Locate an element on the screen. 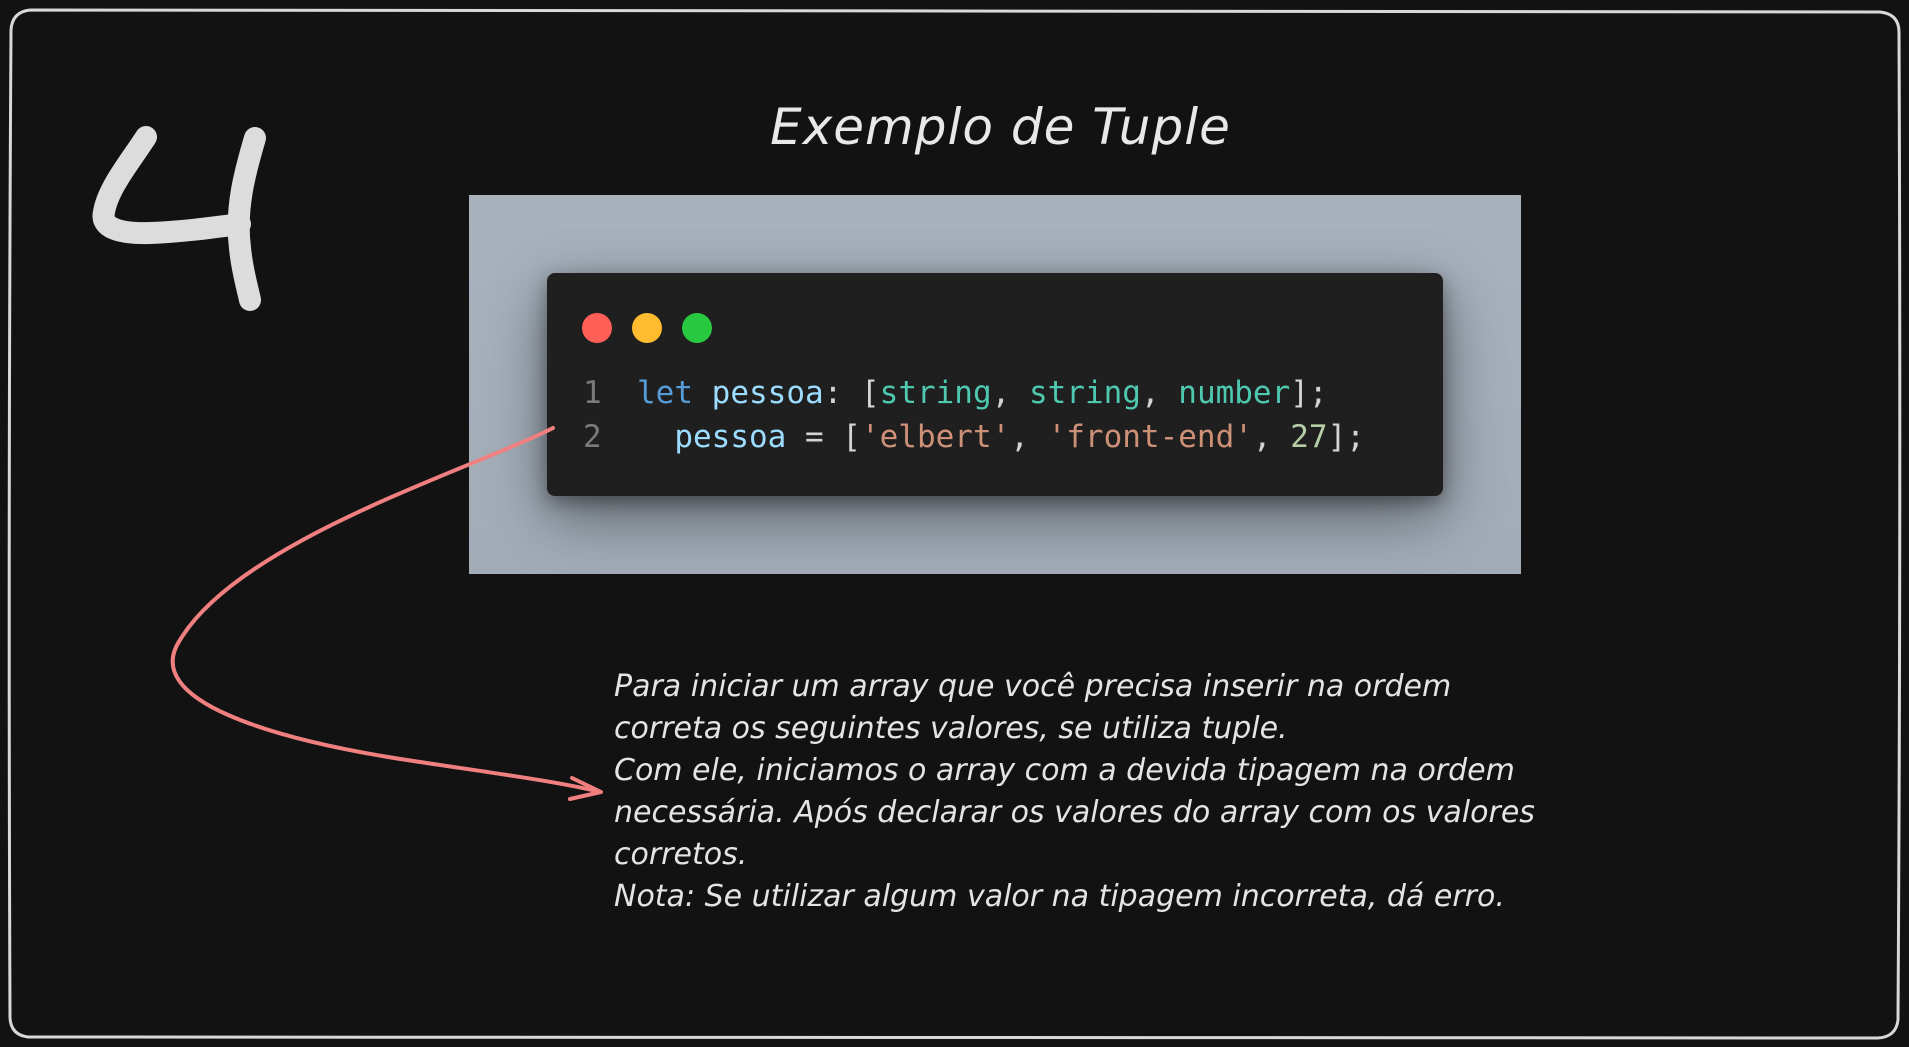 This screenshot has width=1909, height=1047. maximize-dot-icon is located at coordinates (697, 328).